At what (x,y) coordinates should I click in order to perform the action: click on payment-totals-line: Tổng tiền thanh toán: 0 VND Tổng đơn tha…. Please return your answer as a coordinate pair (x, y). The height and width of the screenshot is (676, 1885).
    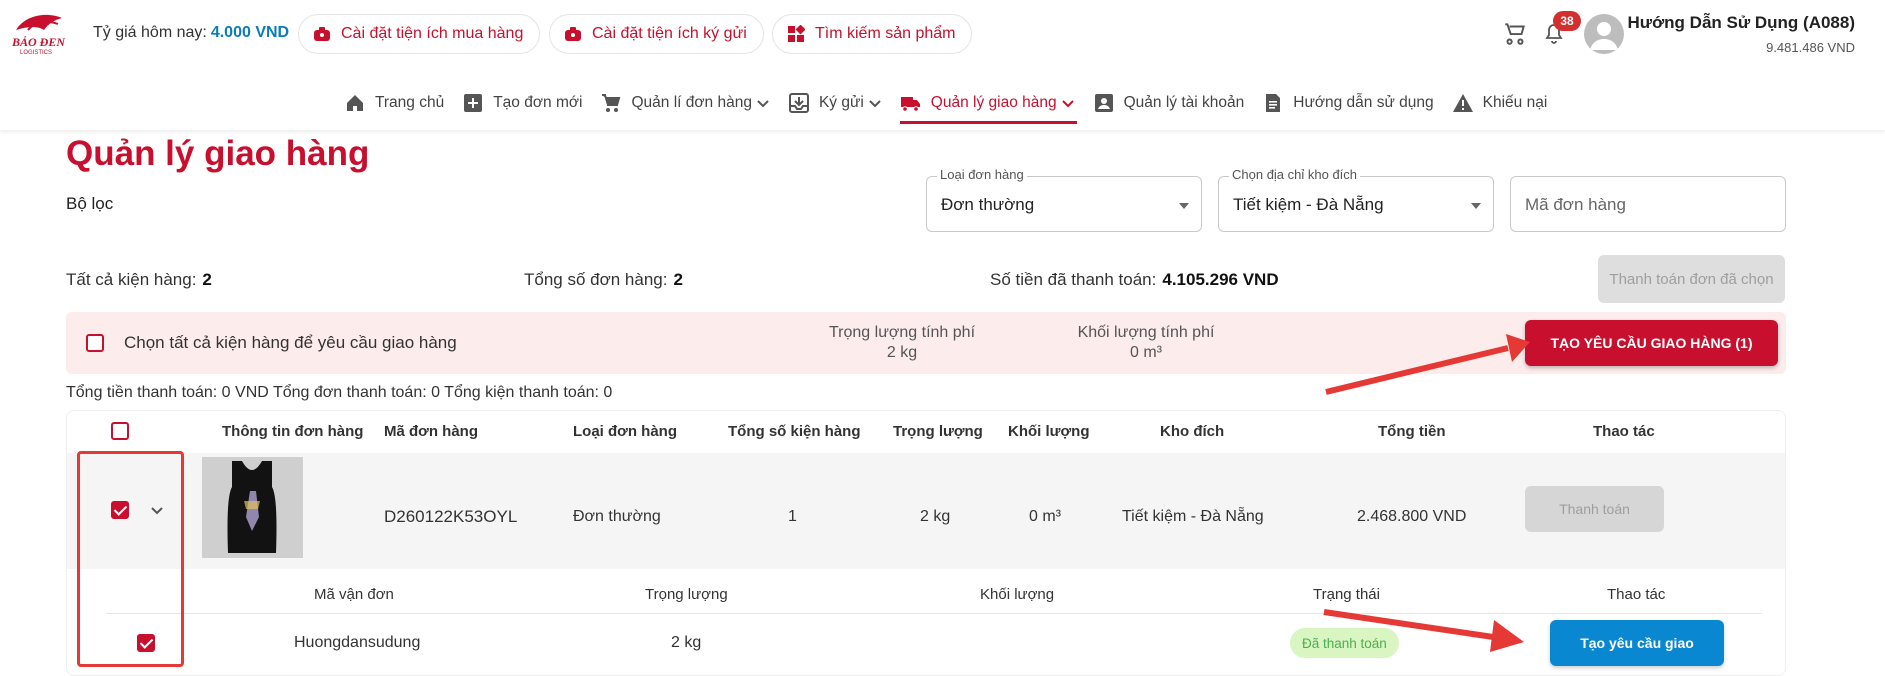
    Looking at the image, I should click on (339, 392).